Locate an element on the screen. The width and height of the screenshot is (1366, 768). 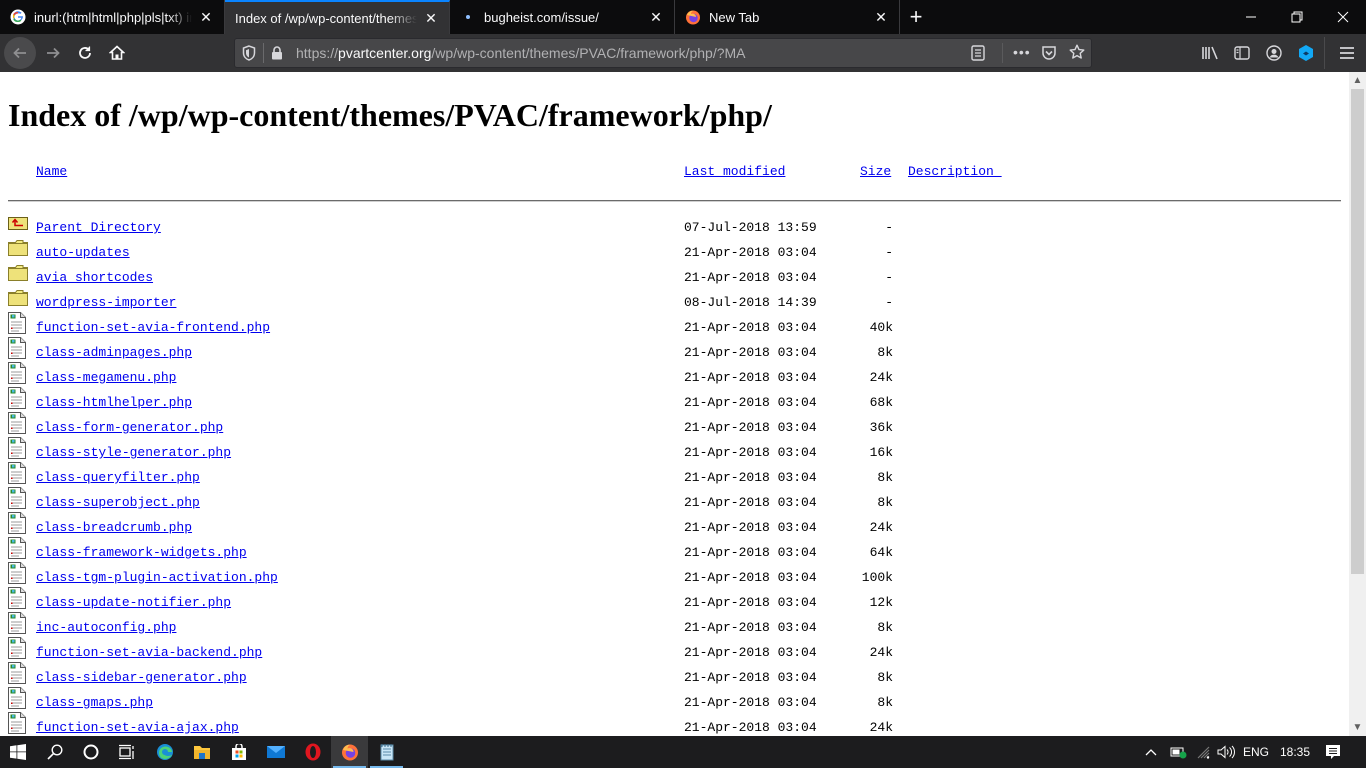
action-center-icon is located at coordinates (1333, 752).